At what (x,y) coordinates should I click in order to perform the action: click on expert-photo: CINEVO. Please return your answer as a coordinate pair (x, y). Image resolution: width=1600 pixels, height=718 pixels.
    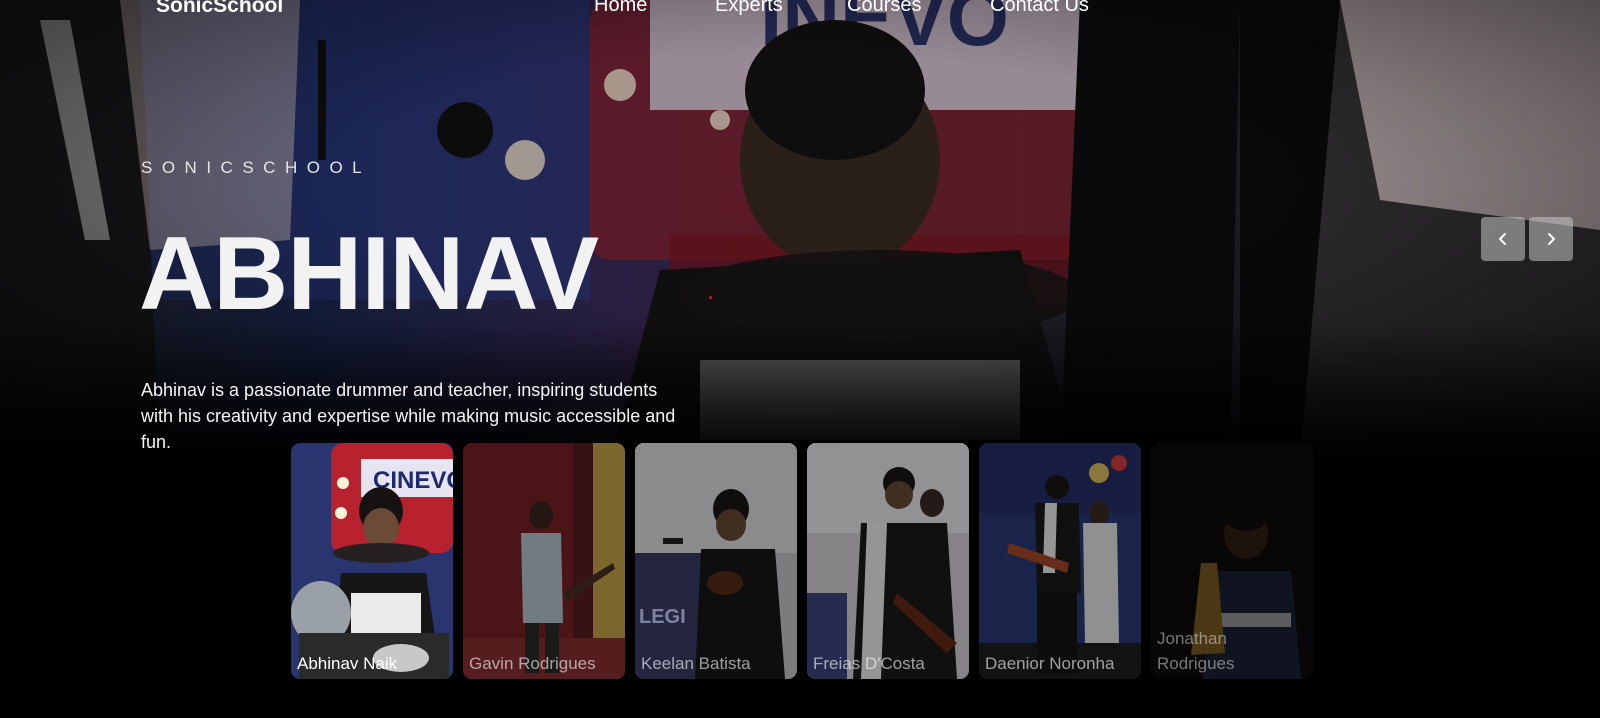
    Looking at the image, I should click on (372, 561).